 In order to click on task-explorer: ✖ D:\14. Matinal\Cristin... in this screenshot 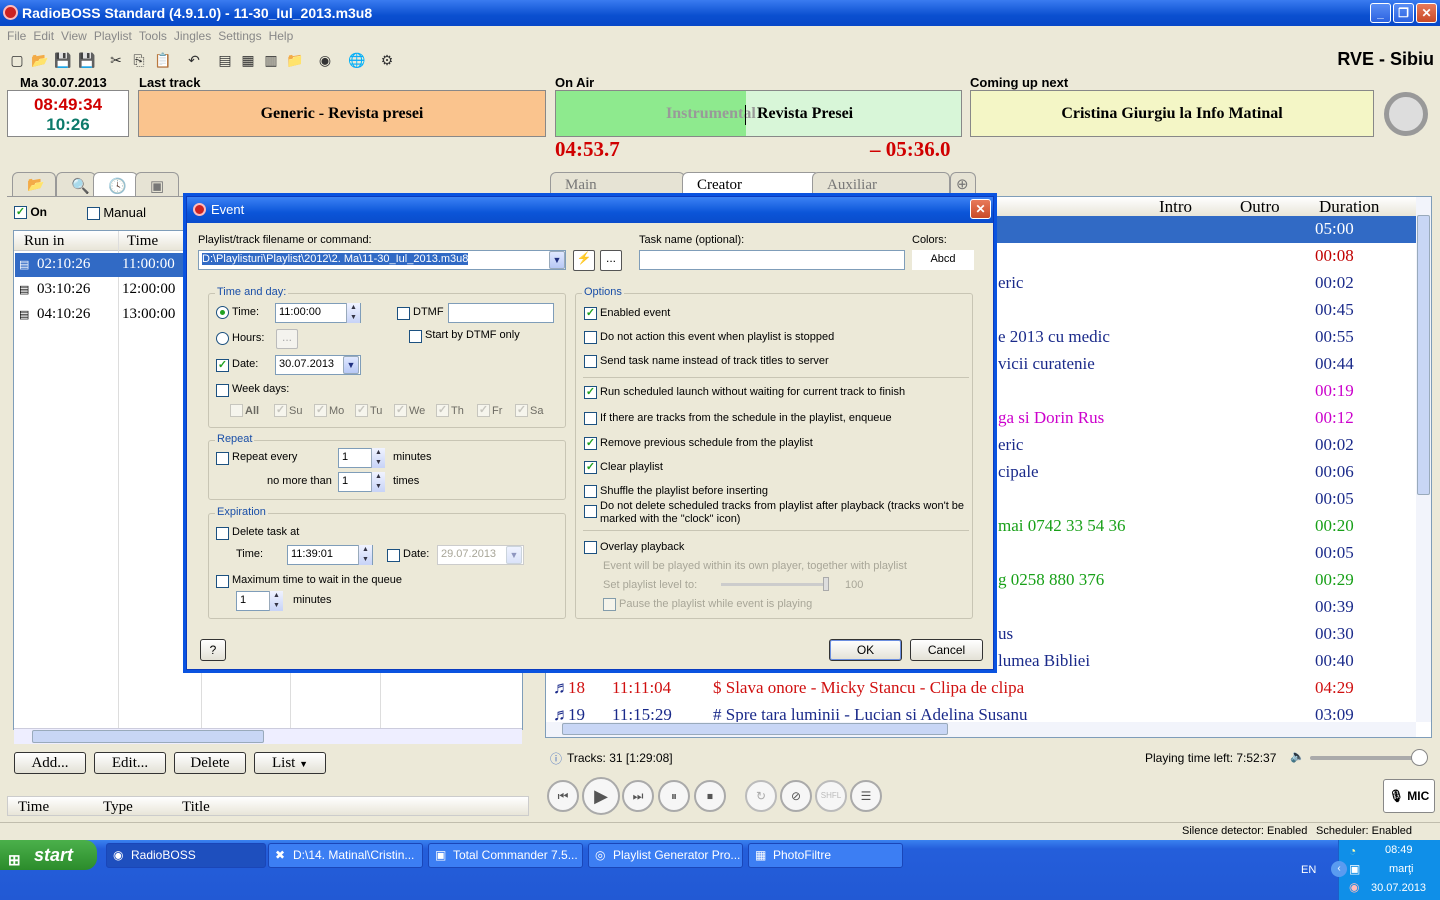, I will do `click(345, 855)`.